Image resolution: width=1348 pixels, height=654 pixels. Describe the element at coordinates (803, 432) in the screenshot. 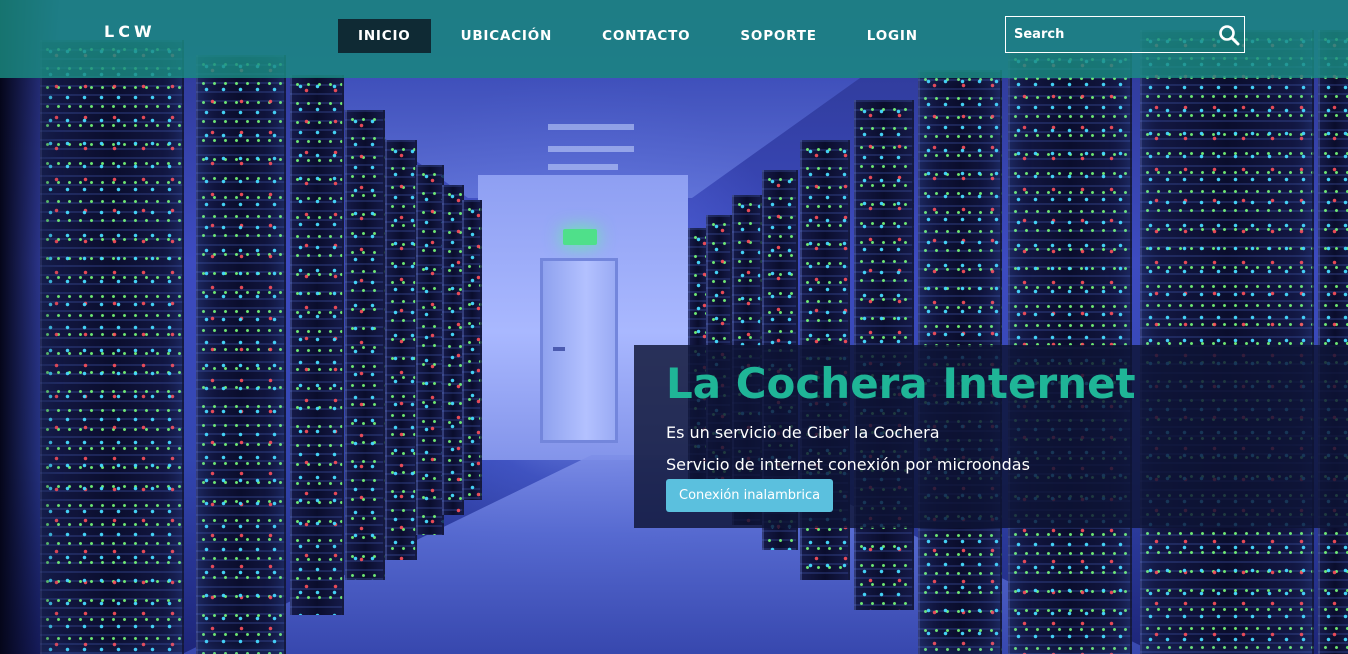

I see `hero-subtitle-1: Es un servicio de Ciber la Cochera` at that location.